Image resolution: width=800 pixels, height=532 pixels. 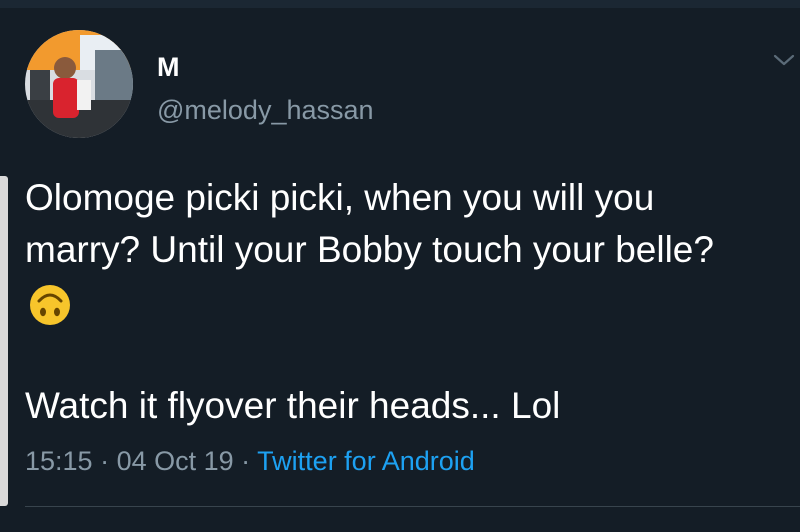 What do you see at coordinates (784, 60) in the screenshot?
I see `chevron-down-icon` at bounding box center [784, 60].